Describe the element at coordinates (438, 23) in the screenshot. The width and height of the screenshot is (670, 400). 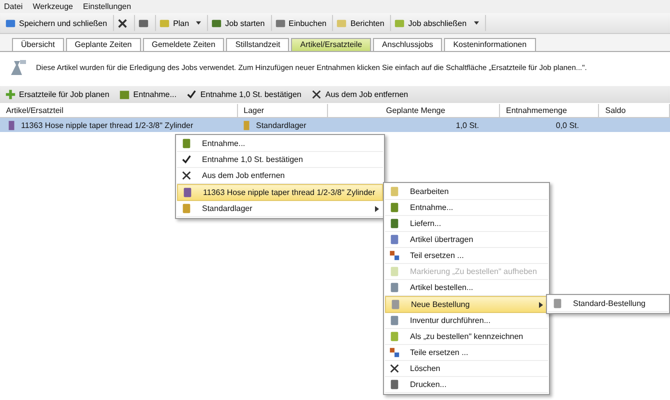
I see `toolbar-button: Job abschließen` at that location.